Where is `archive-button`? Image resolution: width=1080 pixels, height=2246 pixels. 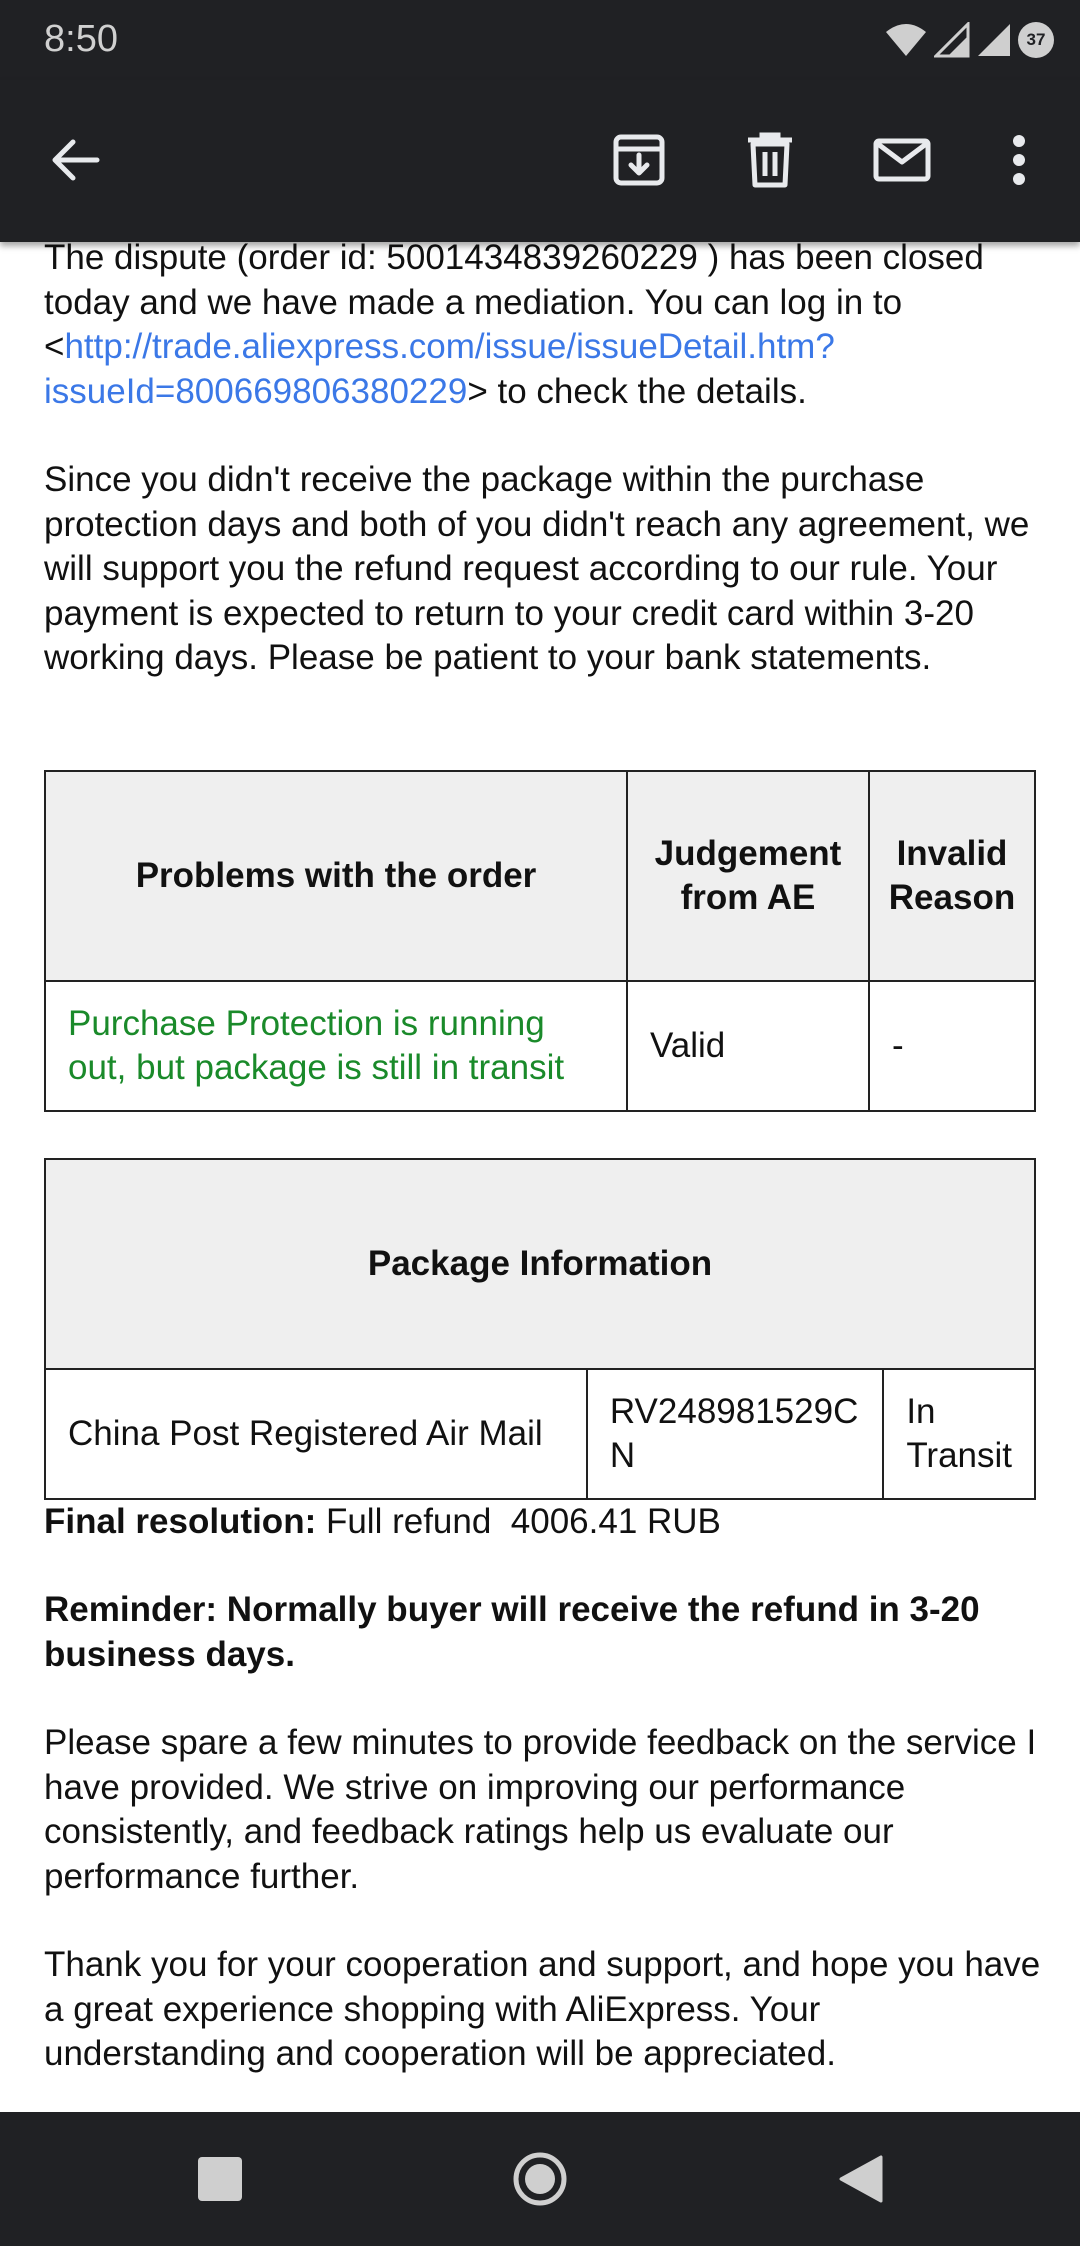 archive-button is located at coordinates (639, 160).